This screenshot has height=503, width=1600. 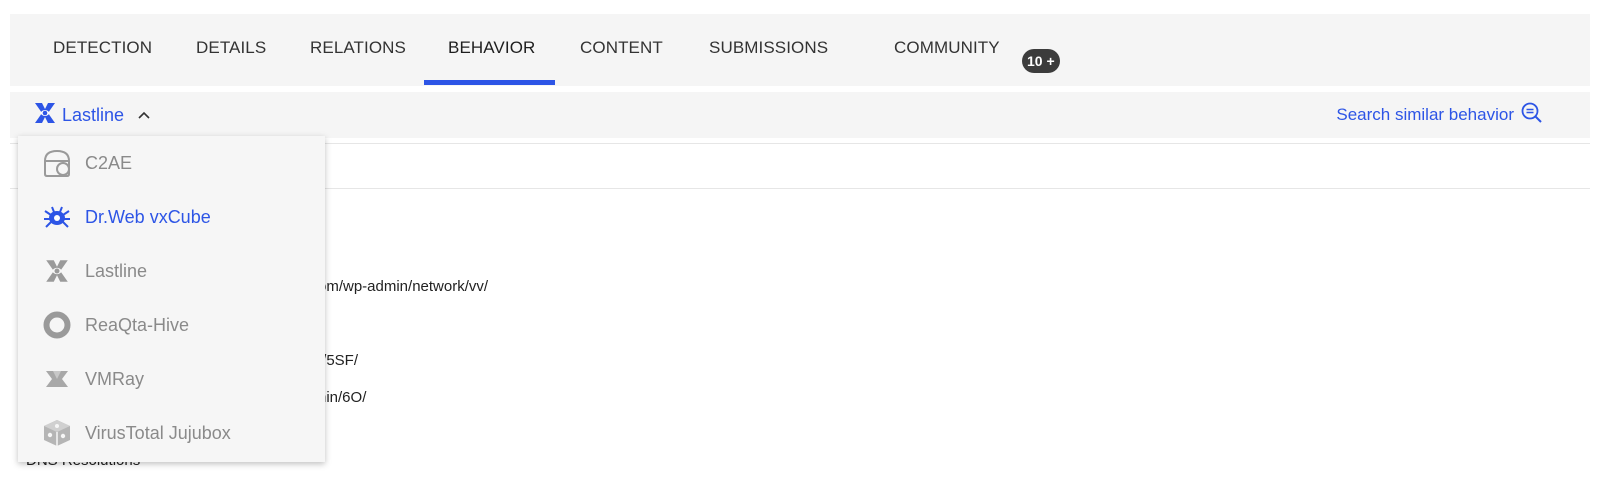 I want to click on drweb-icon, so click(x=57, y=217).